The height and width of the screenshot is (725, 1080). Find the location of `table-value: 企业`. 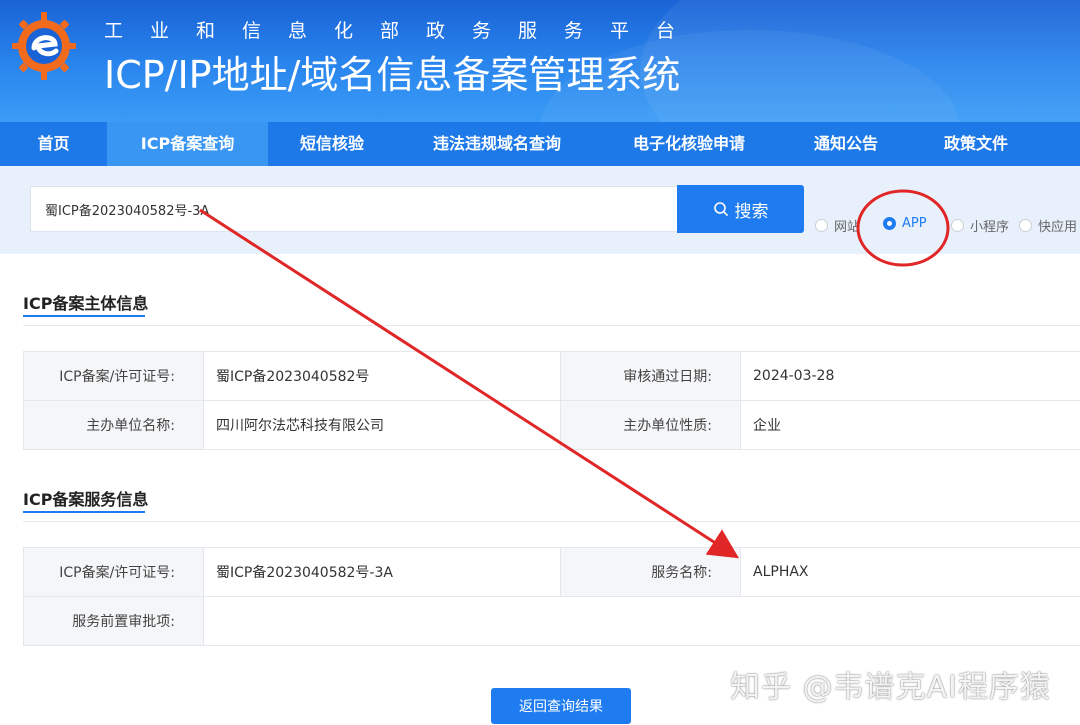

table-value: 企业 is located at coordinates (910, 425).